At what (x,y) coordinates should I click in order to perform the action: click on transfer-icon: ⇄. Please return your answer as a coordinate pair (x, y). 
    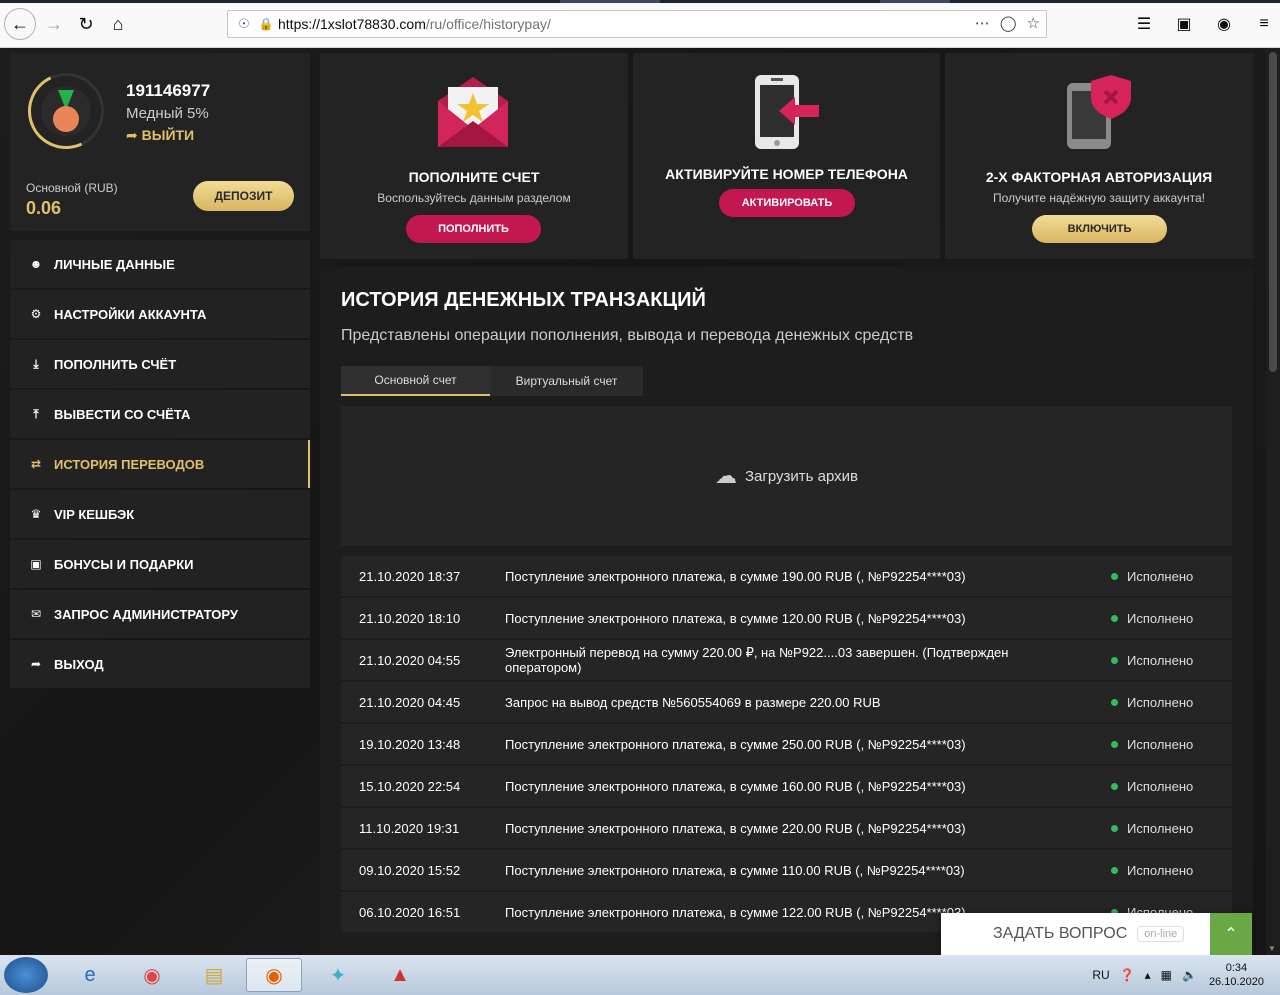
    Looking at the image, I should click on (36, 464).